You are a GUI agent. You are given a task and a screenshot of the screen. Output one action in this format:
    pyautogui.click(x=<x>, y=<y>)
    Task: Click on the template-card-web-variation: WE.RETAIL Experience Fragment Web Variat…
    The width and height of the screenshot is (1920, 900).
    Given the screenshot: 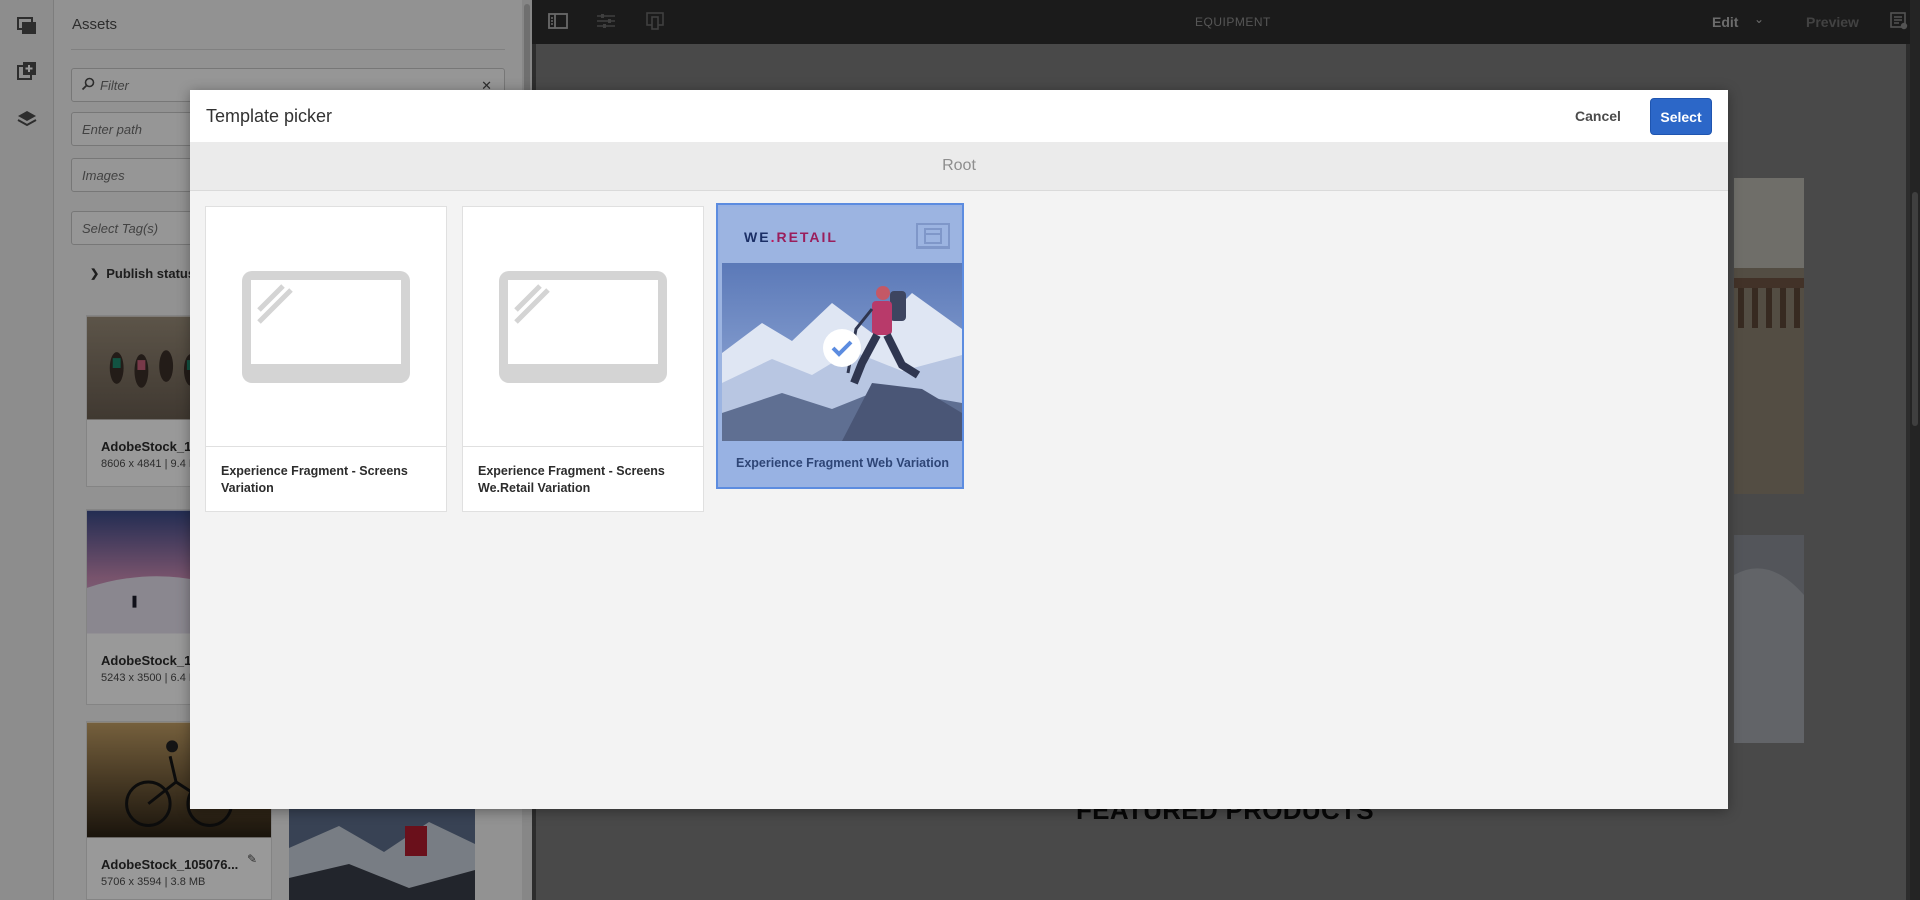 What is the action you would take?
    pyautogui.click(x=840, y=346)
    